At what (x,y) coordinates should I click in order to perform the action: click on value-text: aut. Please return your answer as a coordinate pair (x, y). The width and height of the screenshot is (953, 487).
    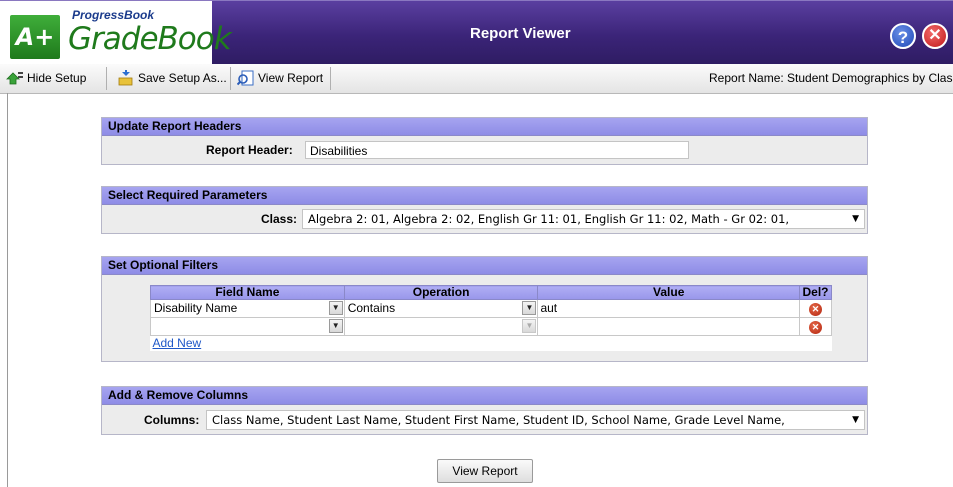
    Looking at the image, I should click on (549, 308).